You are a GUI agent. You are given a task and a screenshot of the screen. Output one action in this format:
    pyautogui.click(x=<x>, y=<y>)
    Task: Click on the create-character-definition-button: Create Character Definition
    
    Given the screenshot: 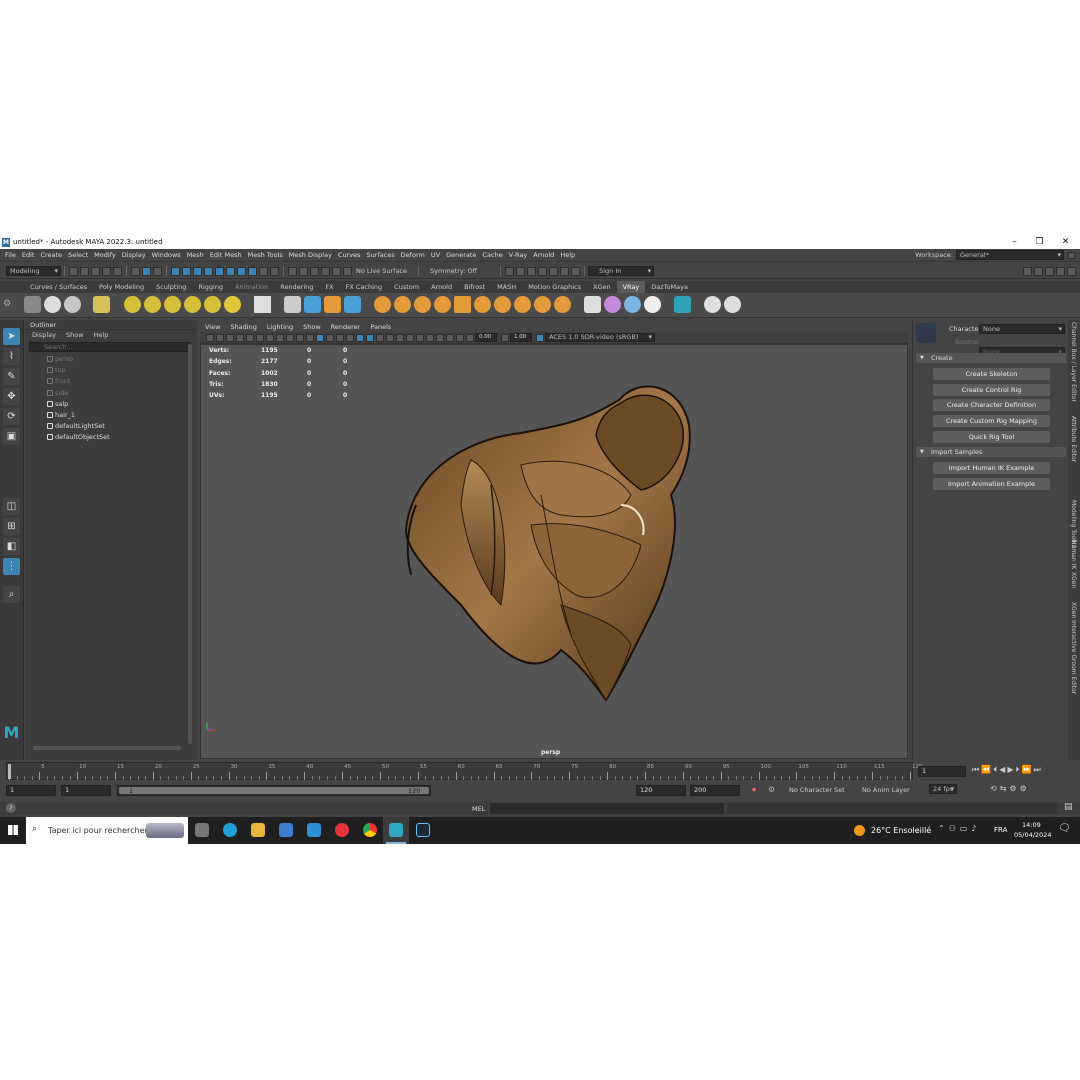 What is the action you would take?
    pyautogui.click(x=991, y=405)
    